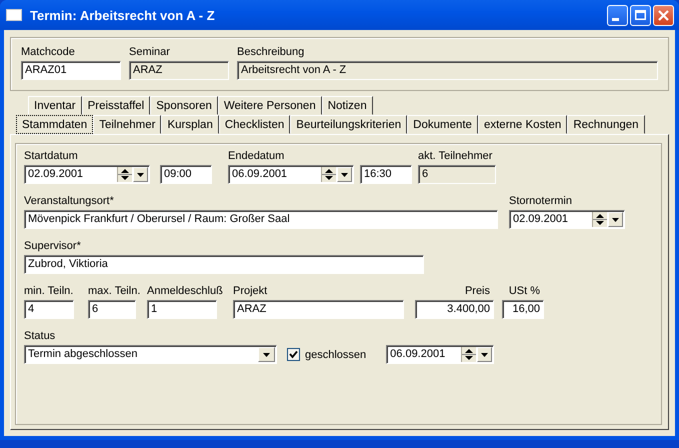 This screenshot has width=679, height=448. Describe the element at coordinates (335, 354) in the screenshot. I see `checkbox-label: geschlossen` at that location.